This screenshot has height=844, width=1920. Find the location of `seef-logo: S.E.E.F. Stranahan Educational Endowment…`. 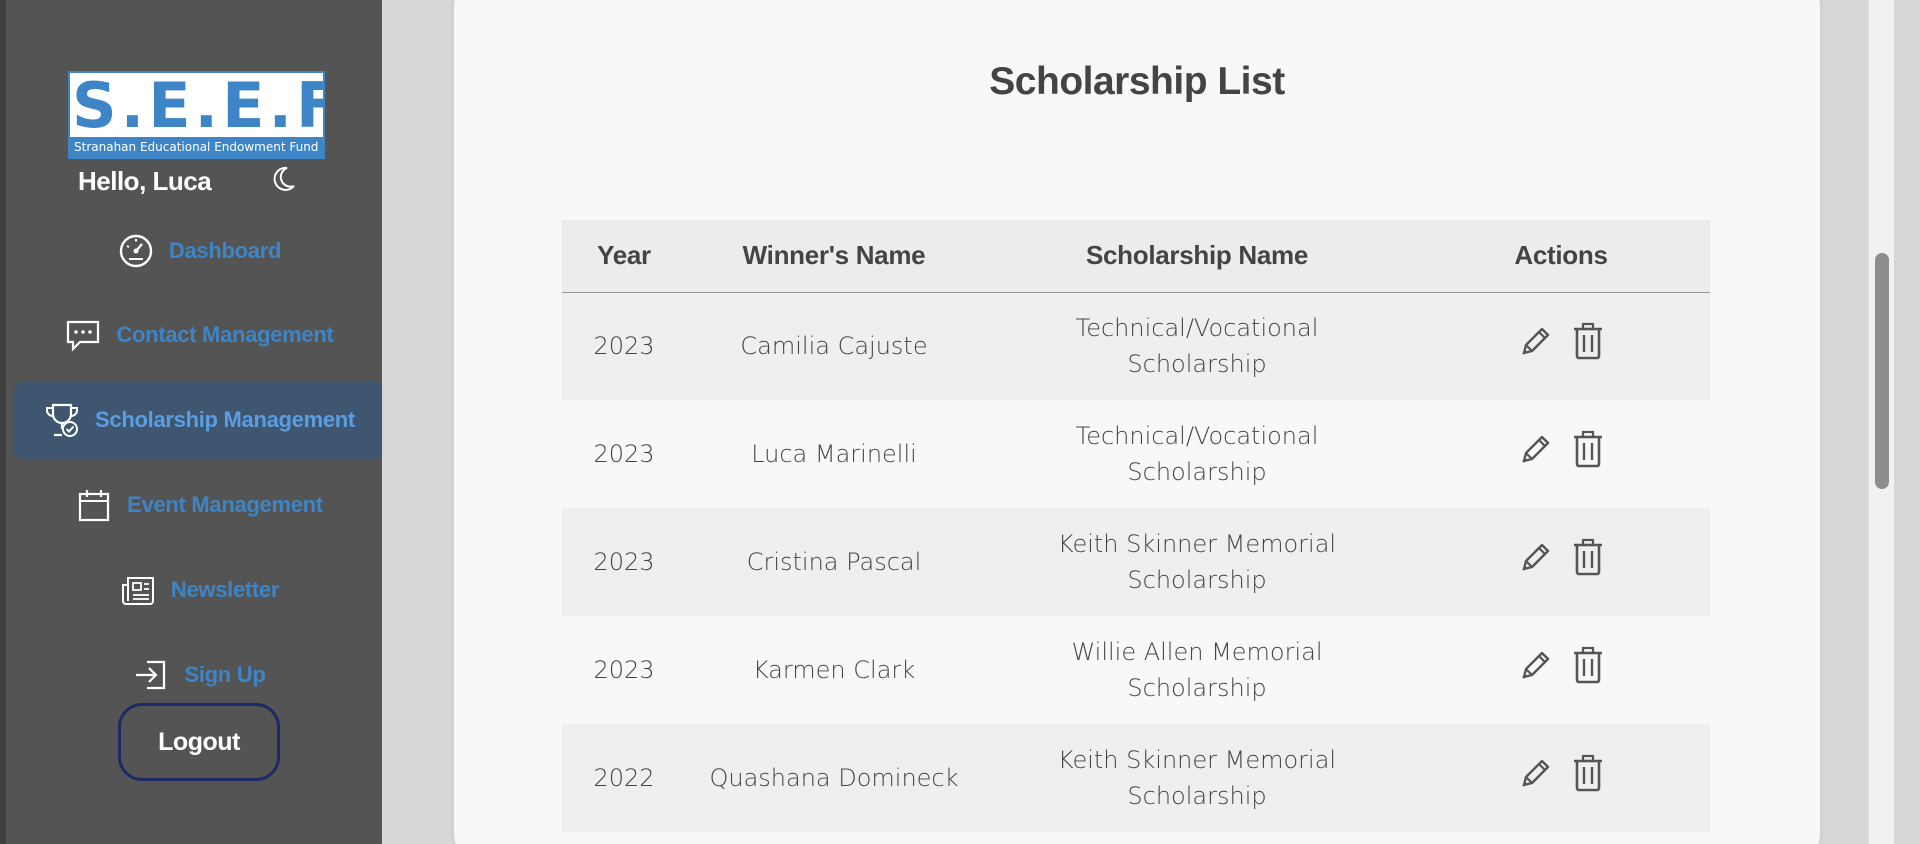

seef-logo: S.E.E.F. Stranahan Educational Endowment… is located at coordinates (196, 115).